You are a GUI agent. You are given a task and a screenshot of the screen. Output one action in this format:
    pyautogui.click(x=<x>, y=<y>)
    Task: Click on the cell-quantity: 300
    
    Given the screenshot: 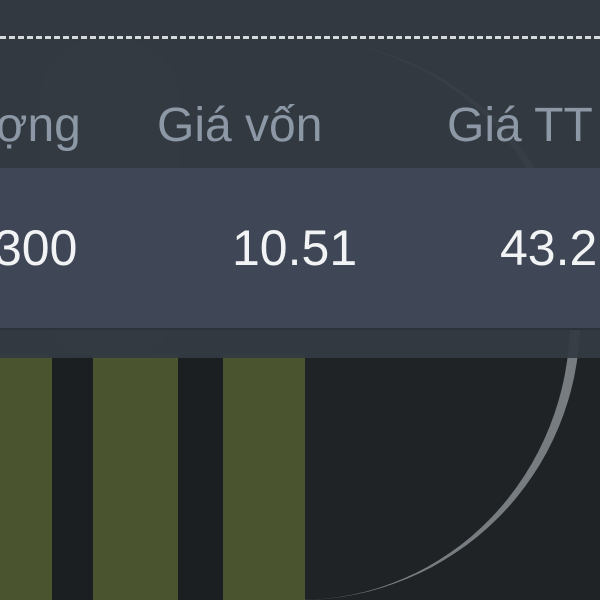 What is the action you would take?
    pyautogui.click(x=39, y=248)
    